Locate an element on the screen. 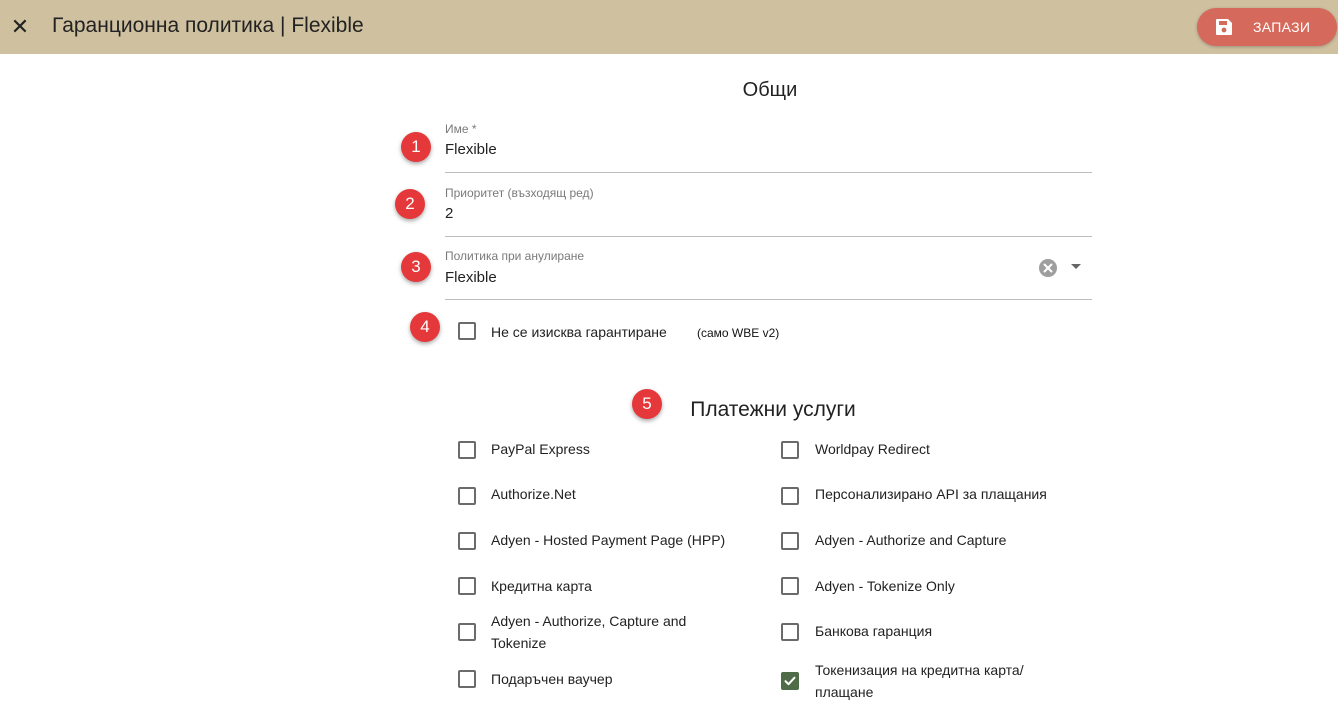 The height and width of the screenshot is (721, 1338). adyen-tokenize-only-checkbox is located at coordinates (790, 586).